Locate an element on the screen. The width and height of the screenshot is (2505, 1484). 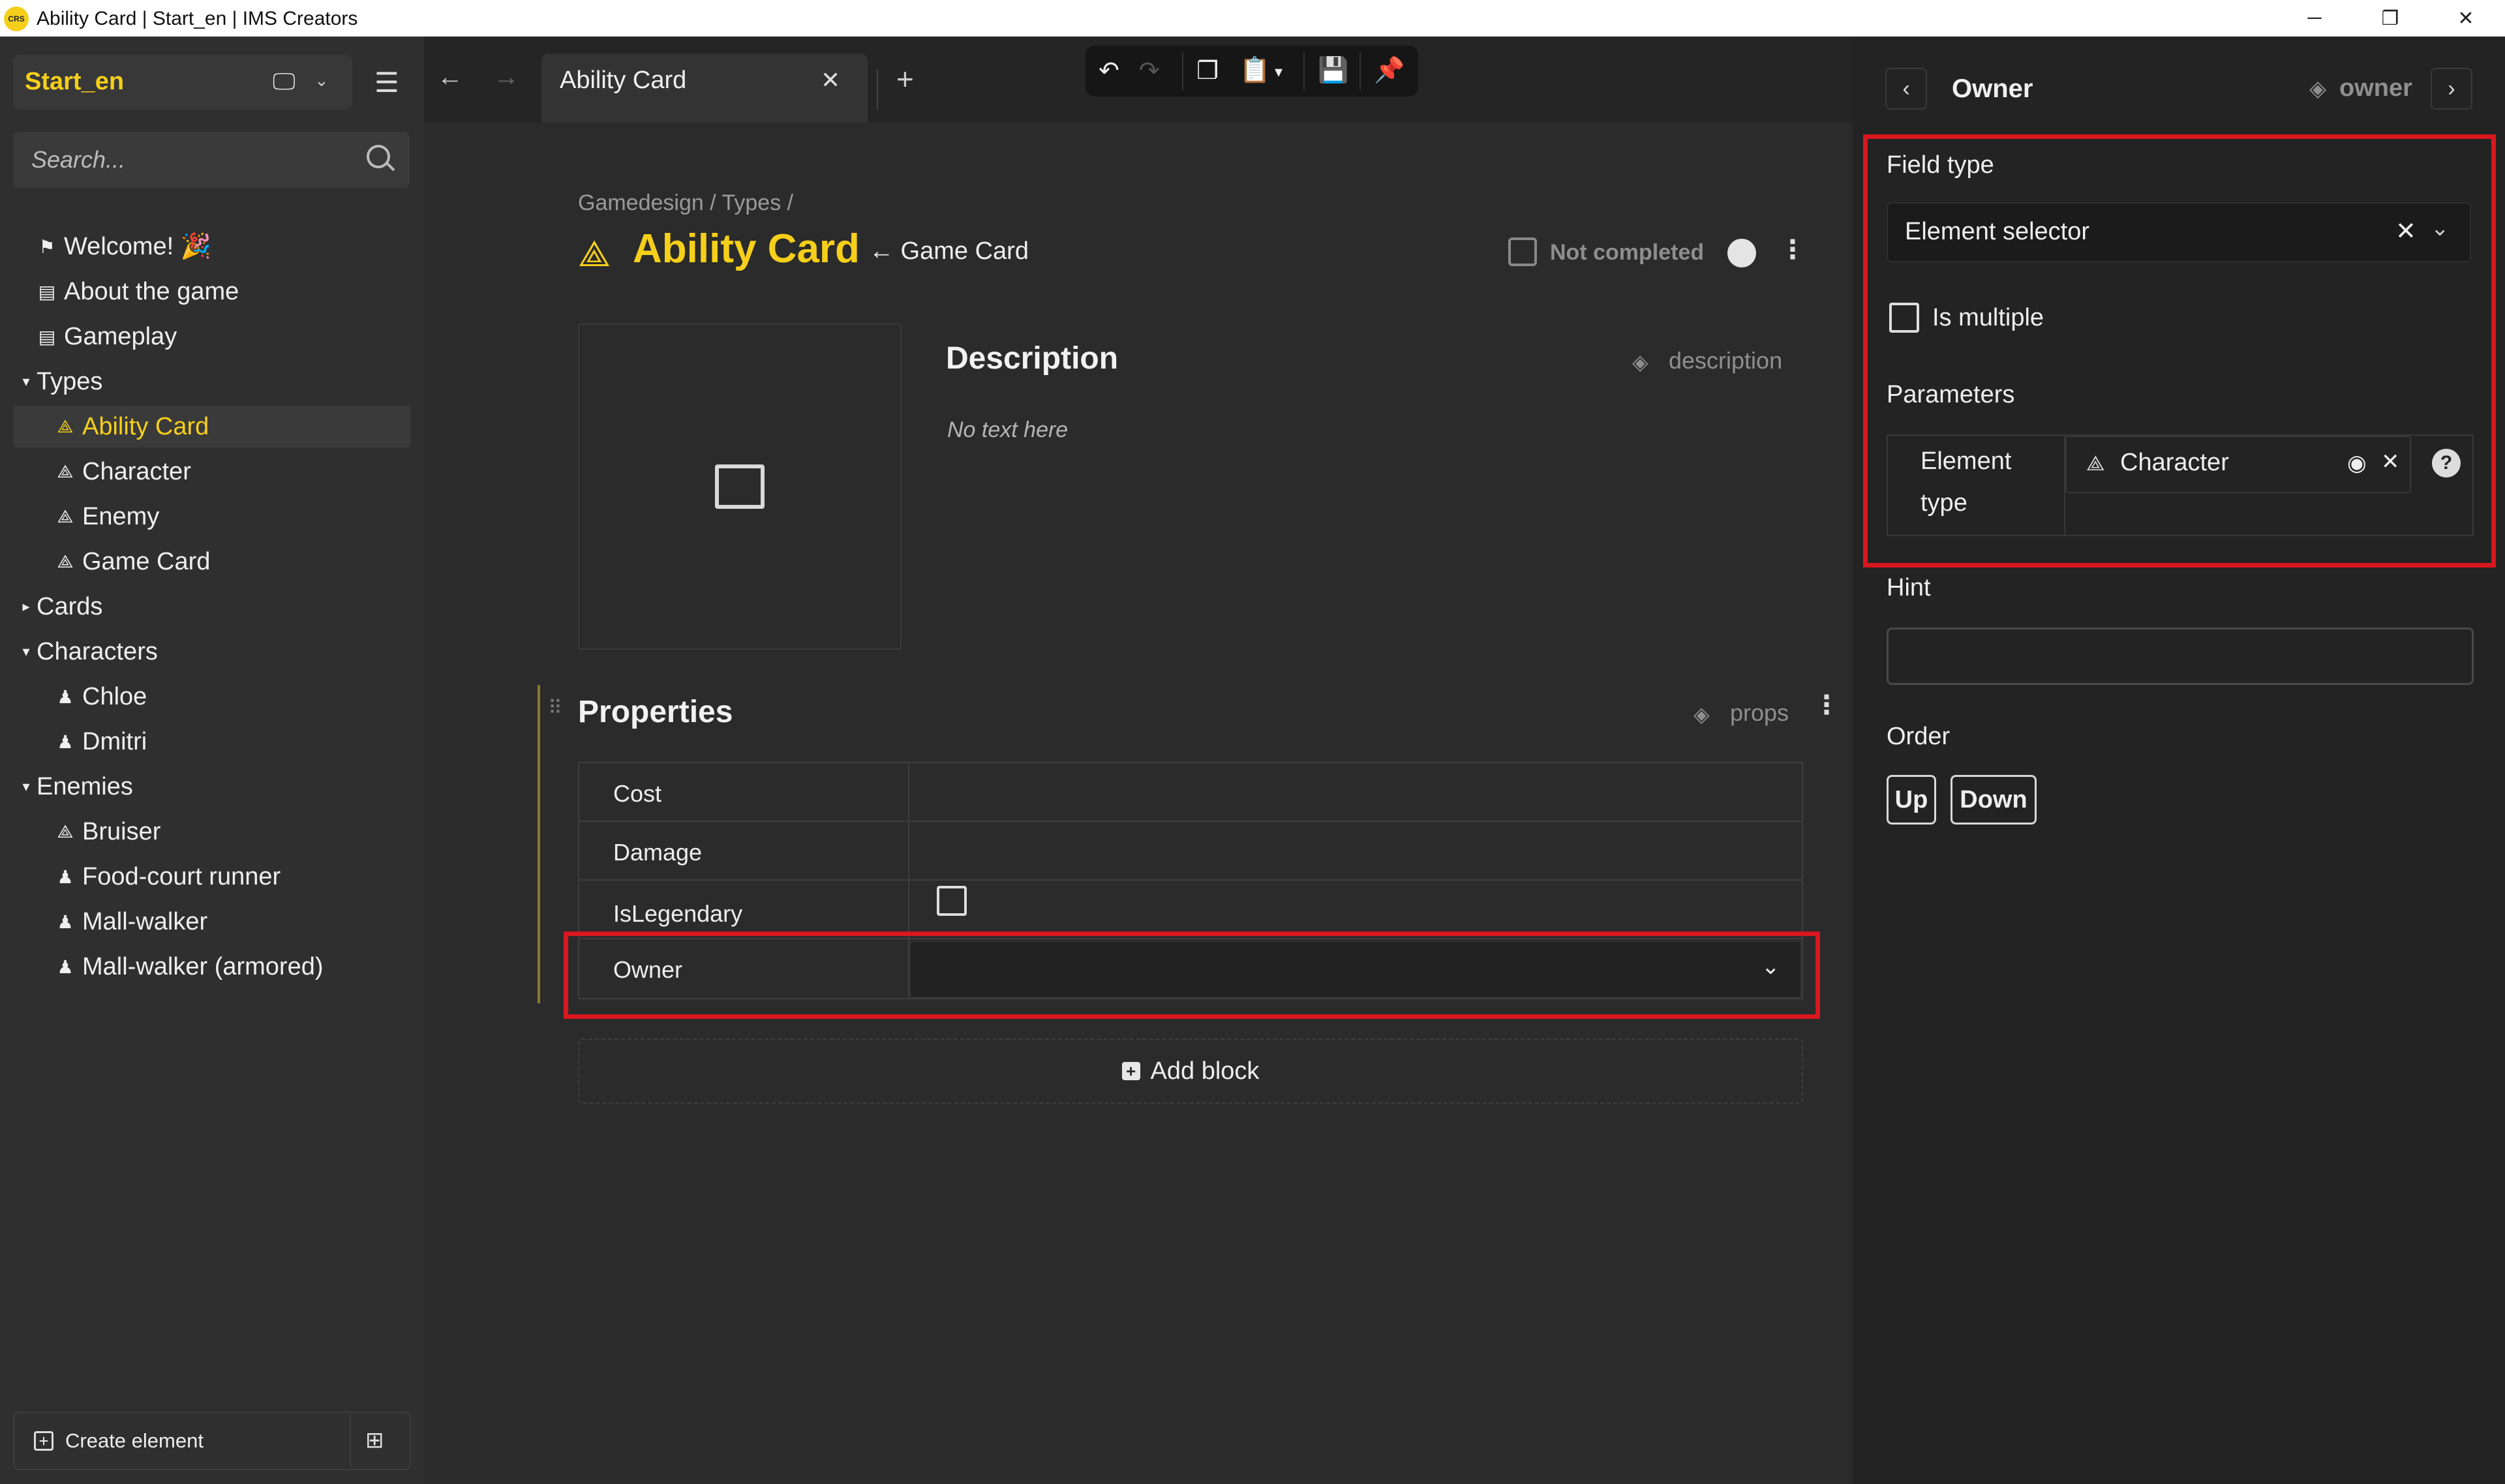
property-name: IsLegendary is located at coordinates (678, 913).